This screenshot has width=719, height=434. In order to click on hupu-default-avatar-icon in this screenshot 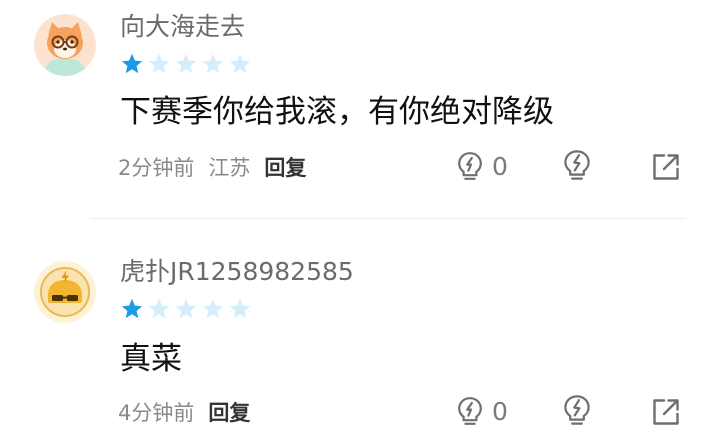, I will do `click(65, 292)`.